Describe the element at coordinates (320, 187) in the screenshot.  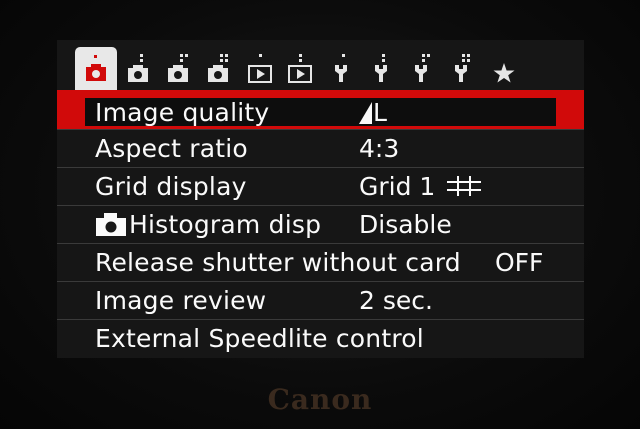
I see `menu-item-grid-display: Grid display Grid 1` at that location.